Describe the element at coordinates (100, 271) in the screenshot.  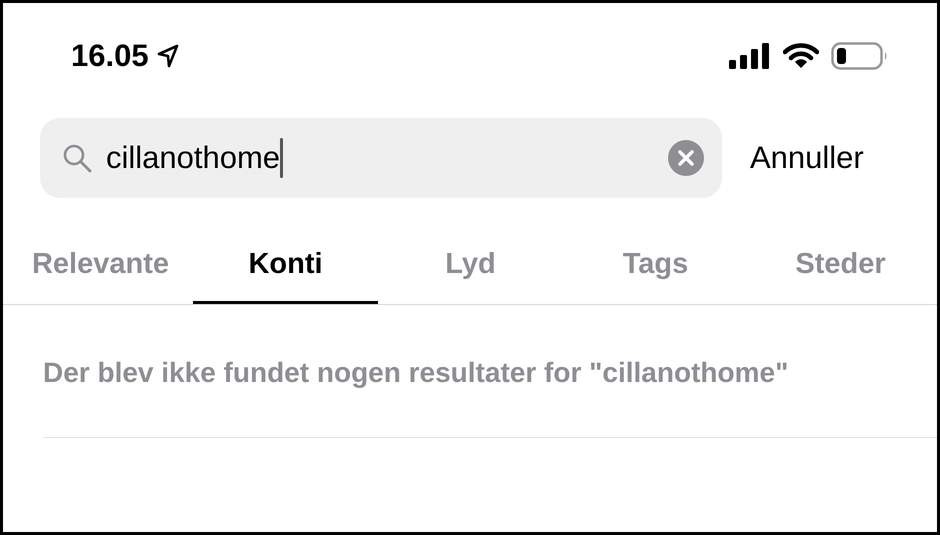
I see `tab: Relevante` at that location.